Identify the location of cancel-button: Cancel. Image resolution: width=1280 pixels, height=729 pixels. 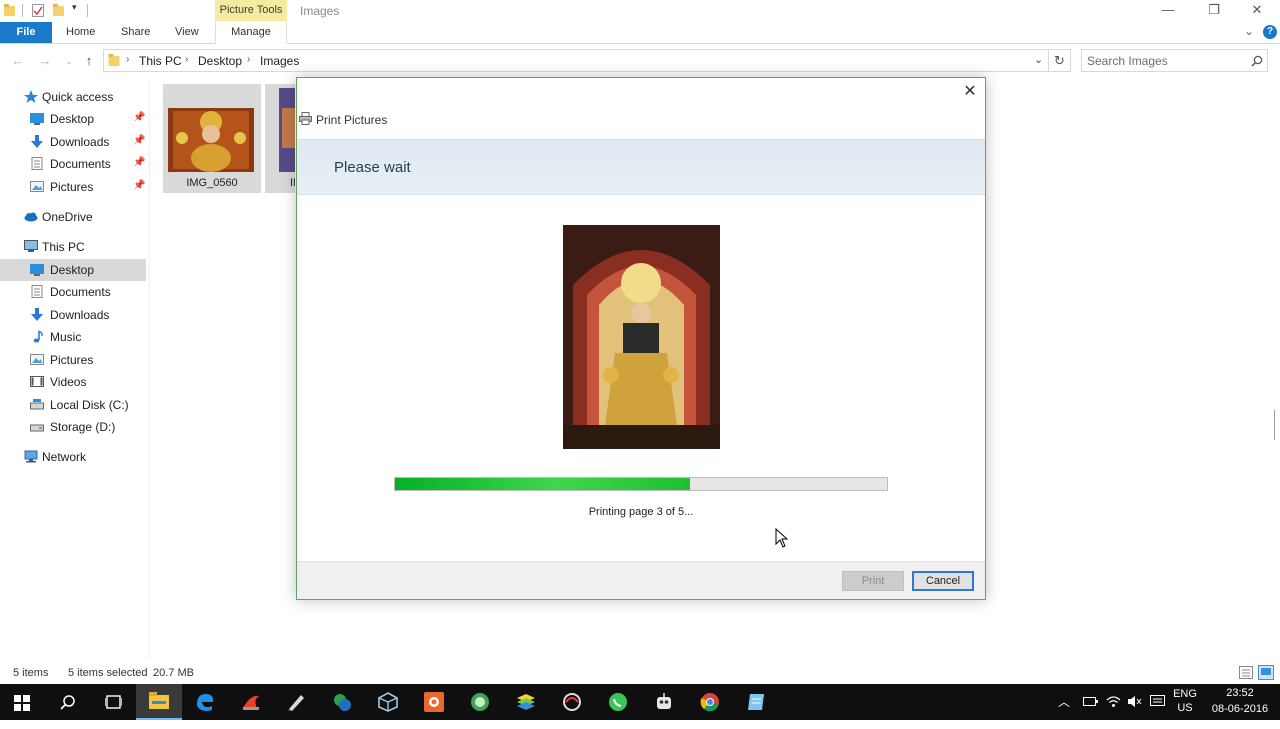
(943, 581).